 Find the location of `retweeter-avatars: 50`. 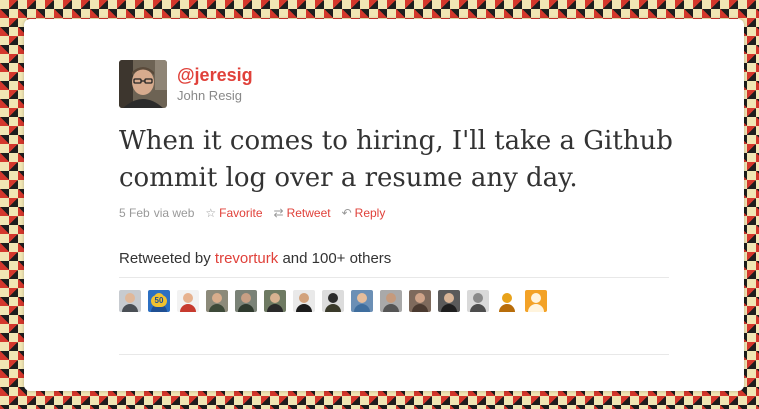

retweeter-avatars: 50 is located at coordinates (336, 301).